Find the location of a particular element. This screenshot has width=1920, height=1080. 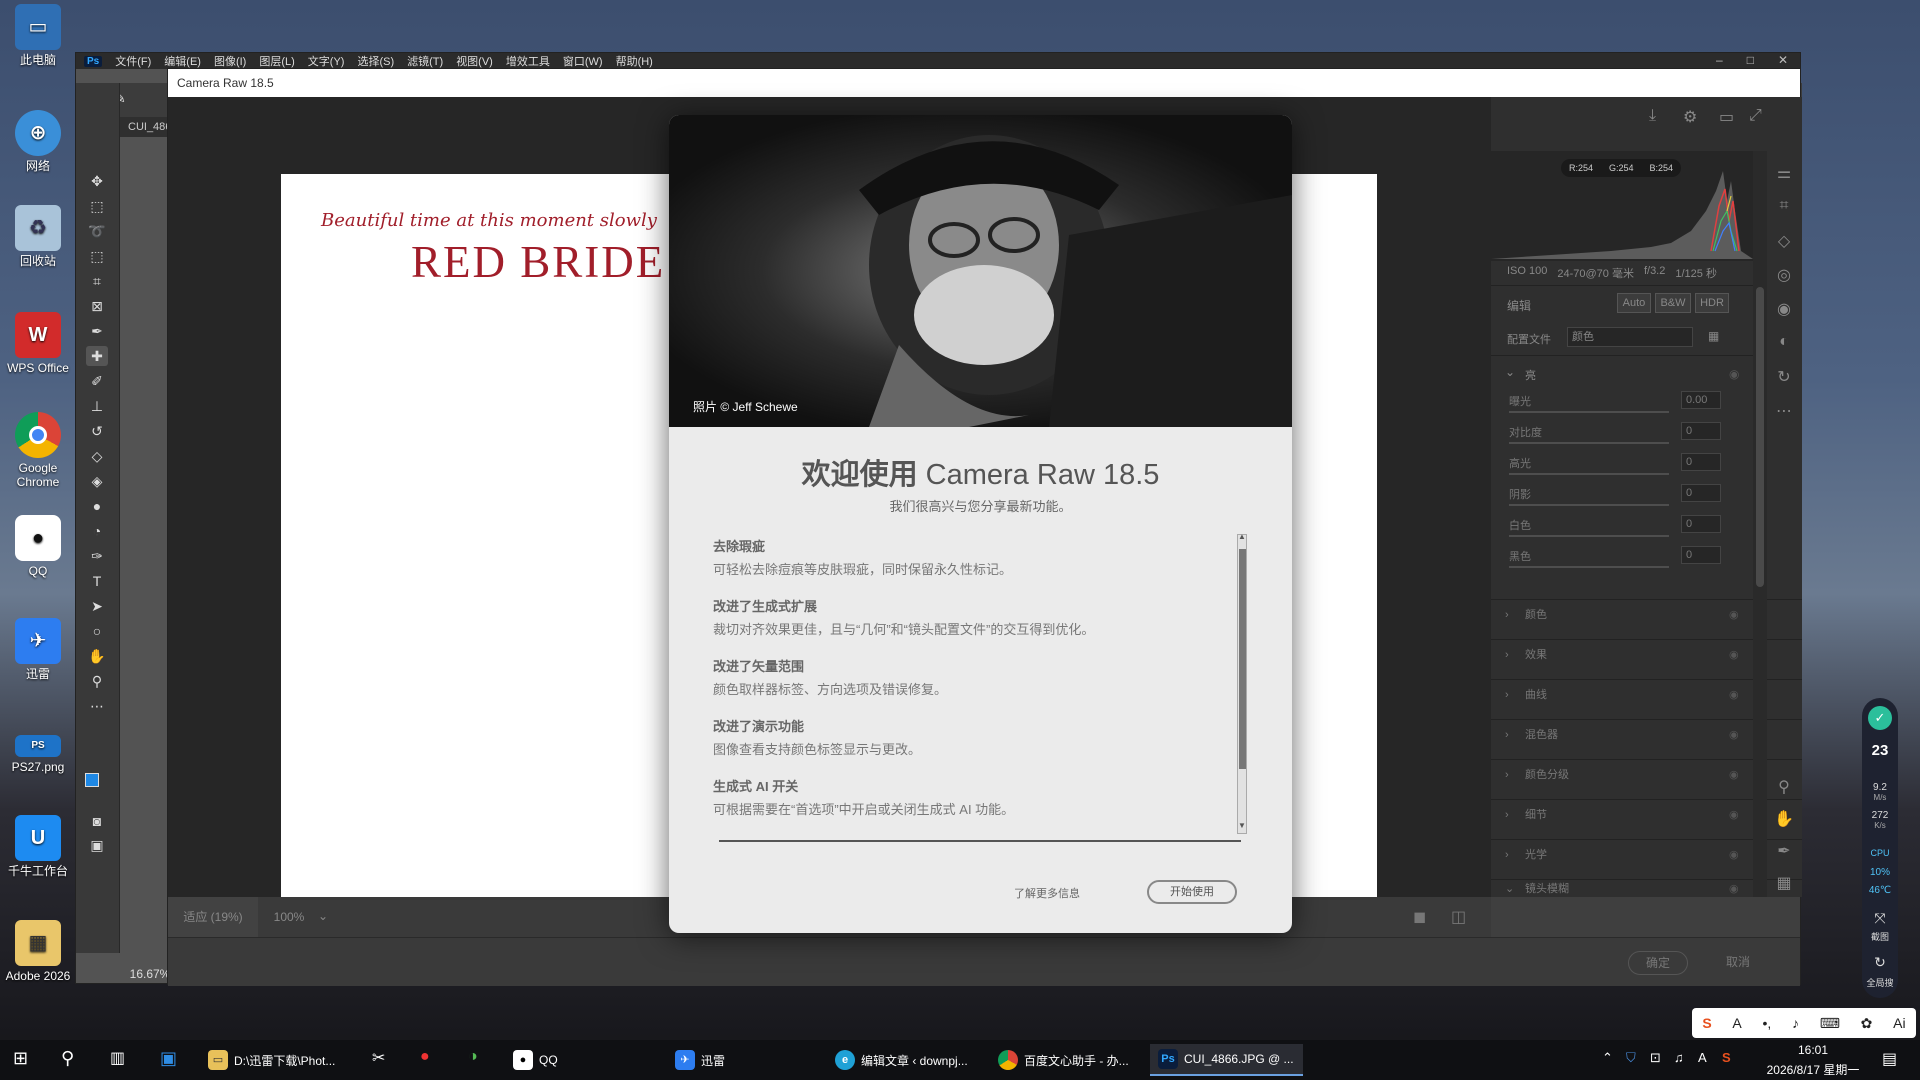

zoom-select: 100% is located at coordinates (289, 917).